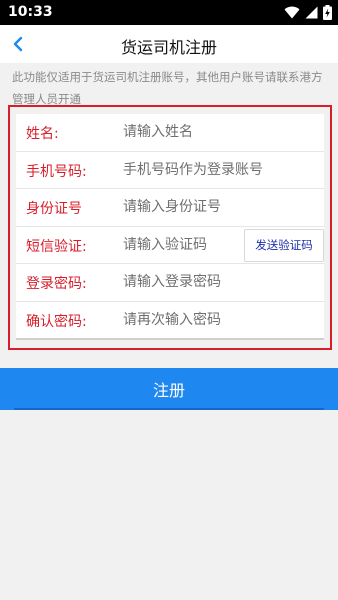  I want to click on password-input, so click(213, 282).